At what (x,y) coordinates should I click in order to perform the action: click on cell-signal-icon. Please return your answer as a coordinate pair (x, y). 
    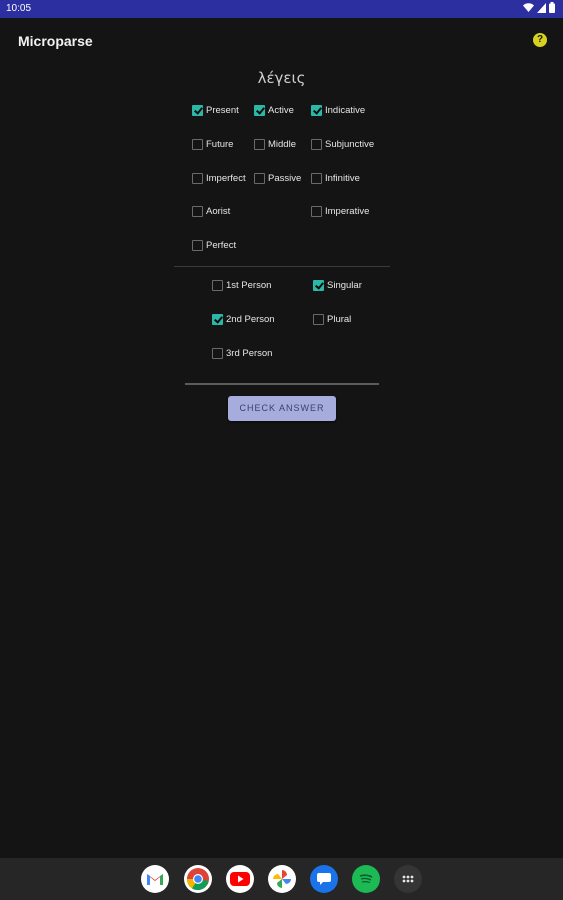
    Looking at the image, I should click on (541, 7).